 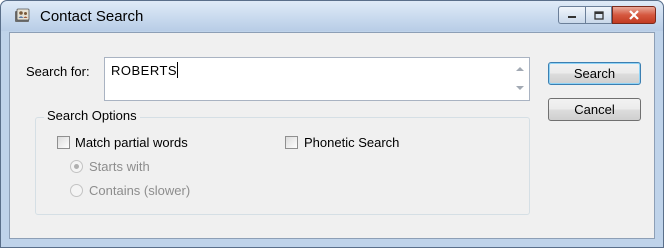 I want to click on close-icon, so click(x=634, y=15).